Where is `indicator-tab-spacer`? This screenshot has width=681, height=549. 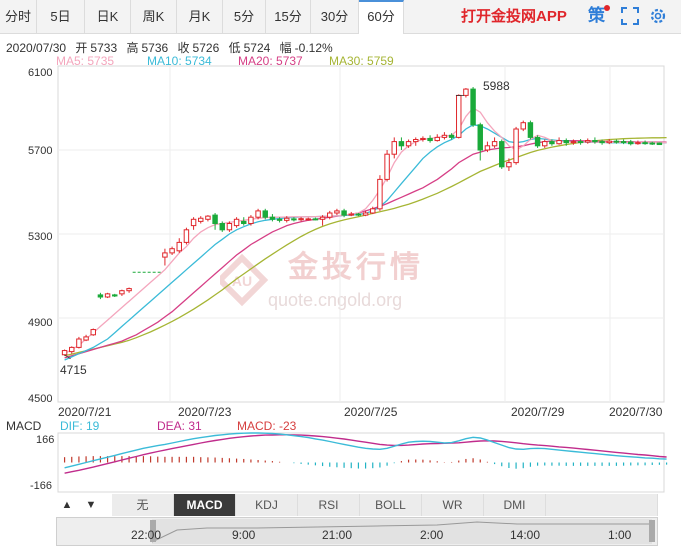 indicator-tab-spacer is located at coordinates (602, 505).